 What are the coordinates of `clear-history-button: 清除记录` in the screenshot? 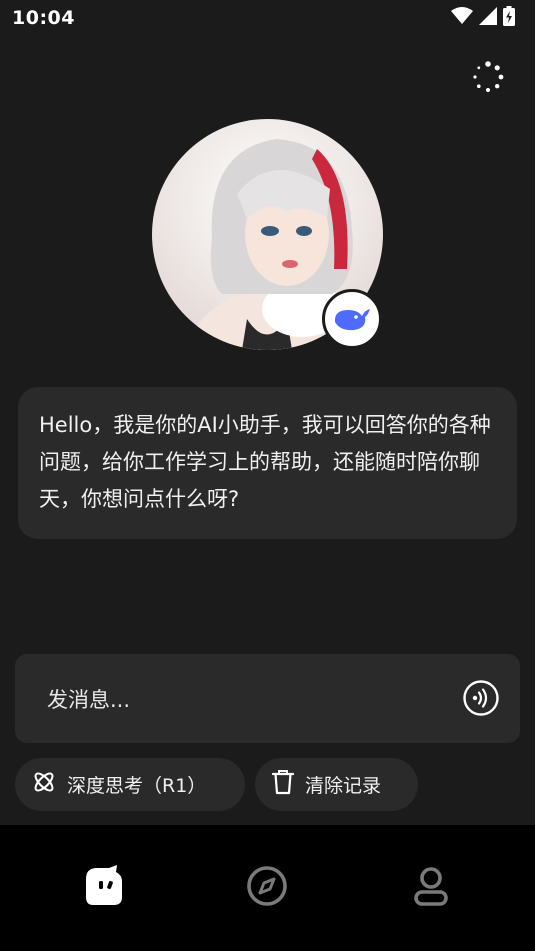 It's located at (336, 784).